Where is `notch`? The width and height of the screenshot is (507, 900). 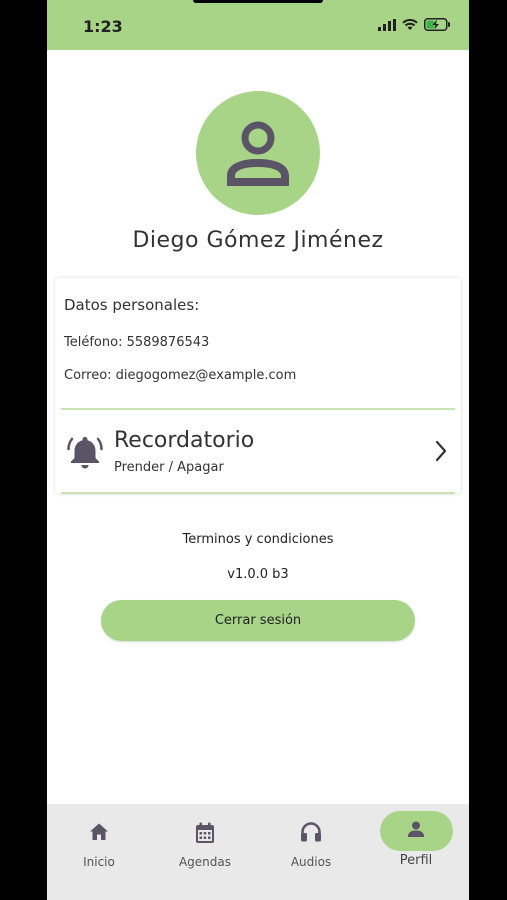
notch is located at coordinates (258, 1).